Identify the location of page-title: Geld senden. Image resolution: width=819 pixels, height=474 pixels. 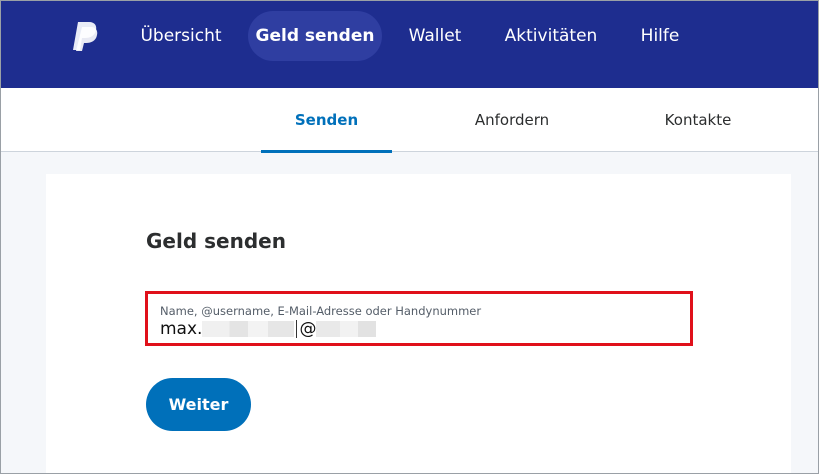
(216, 241).